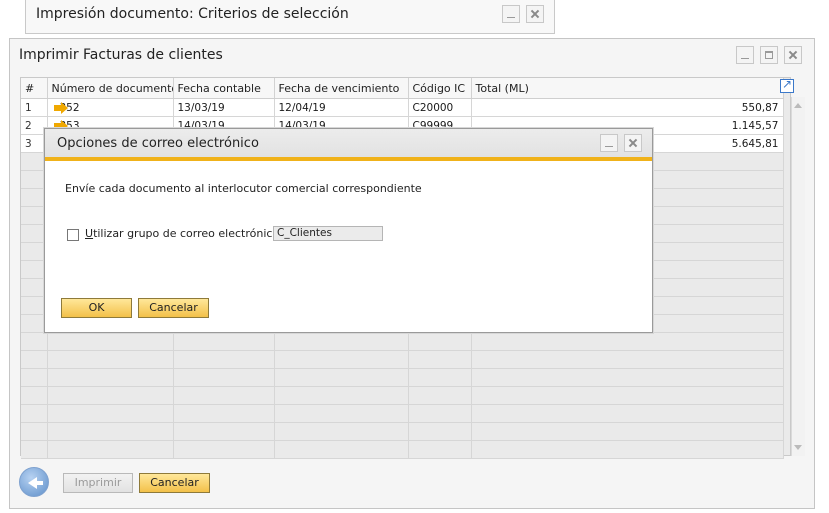  Describe the element at coordinates (769, 55) in the screenshot. I see `maximize-icon` at that location.